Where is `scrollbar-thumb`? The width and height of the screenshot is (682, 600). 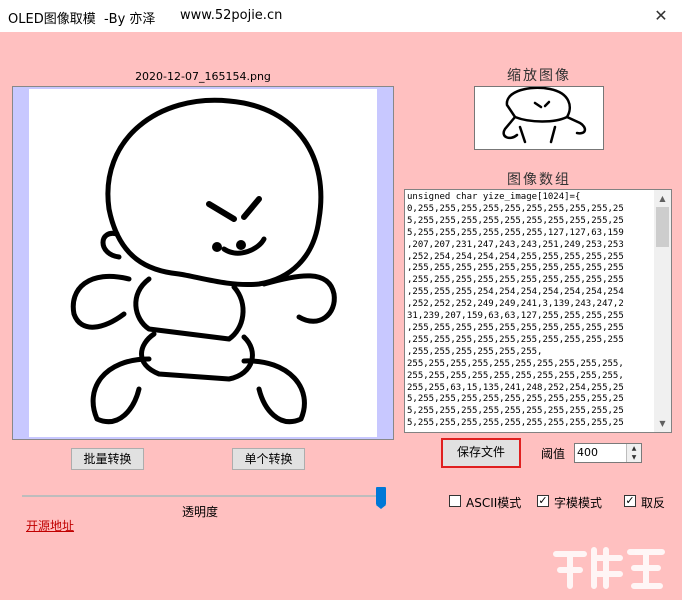 scrollbar-thumb is located at coordinates (662, 227).